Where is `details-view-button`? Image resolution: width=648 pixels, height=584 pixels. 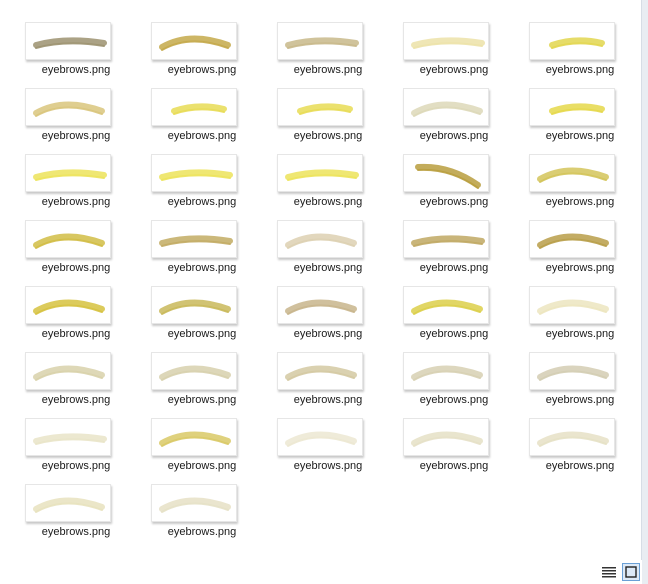 details-view-button is located at coordinates (609, 572).